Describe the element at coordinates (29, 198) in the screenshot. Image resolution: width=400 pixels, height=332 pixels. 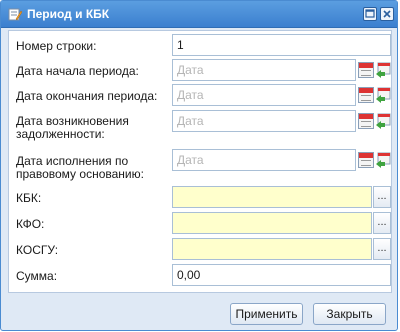
I see `kbk-label: КБК:` at that location.